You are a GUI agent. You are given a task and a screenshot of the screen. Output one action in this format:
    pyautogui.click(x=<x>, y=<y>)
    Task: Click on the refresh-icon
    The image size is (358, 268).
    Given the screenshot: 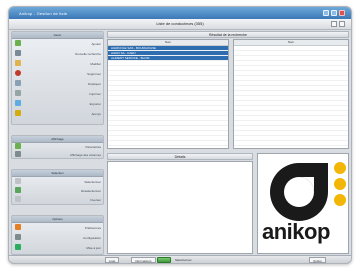 What is the action you would take?
    pyautogui.click(x=18, y=247)
    